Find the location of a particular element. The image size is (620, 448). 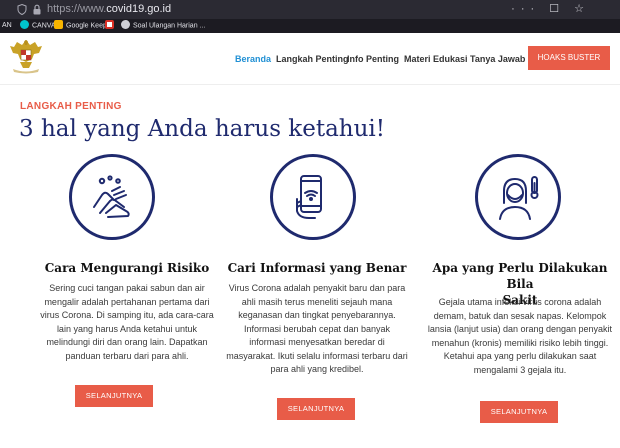

sick-person-thermometer-icon is located at coordinates (519, 198).